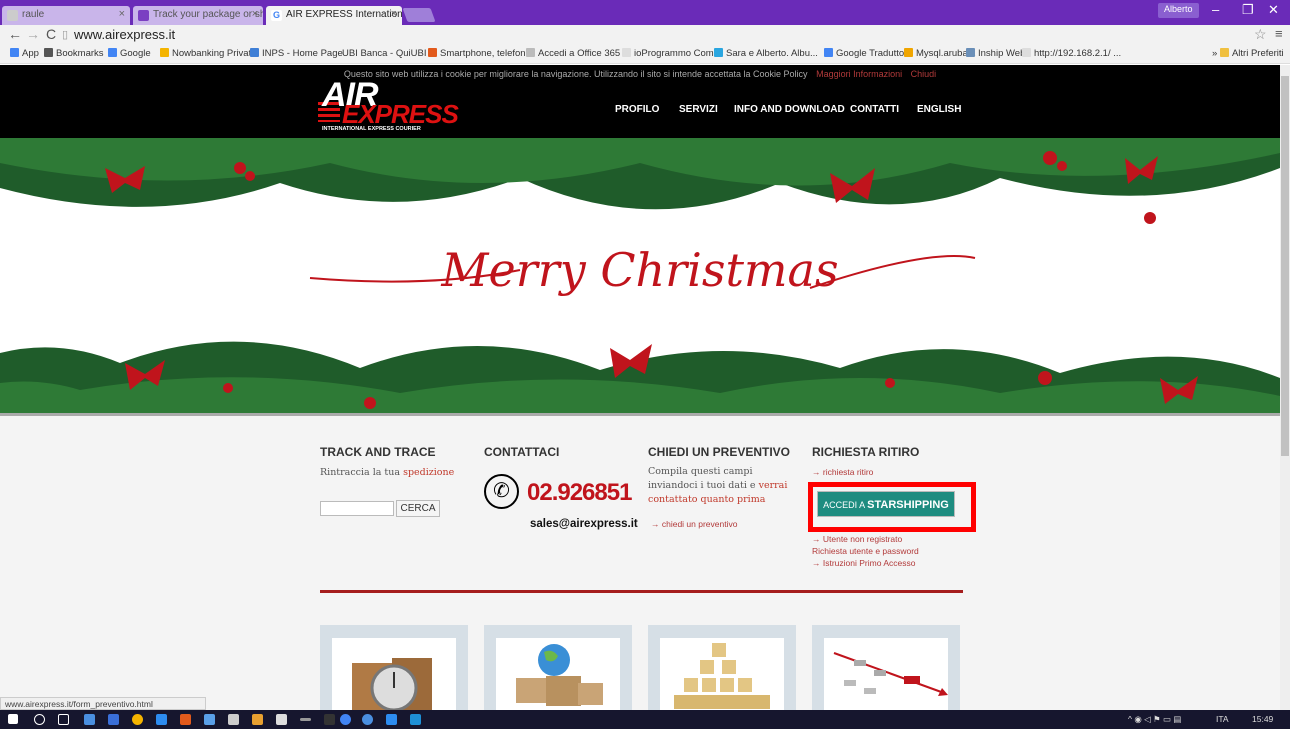  What do you see at coordinates (863, 563) in the screenshot?
I see `istruzioni-link: → Istruzioni Primo Accesso` at bounding box center [863, 563].